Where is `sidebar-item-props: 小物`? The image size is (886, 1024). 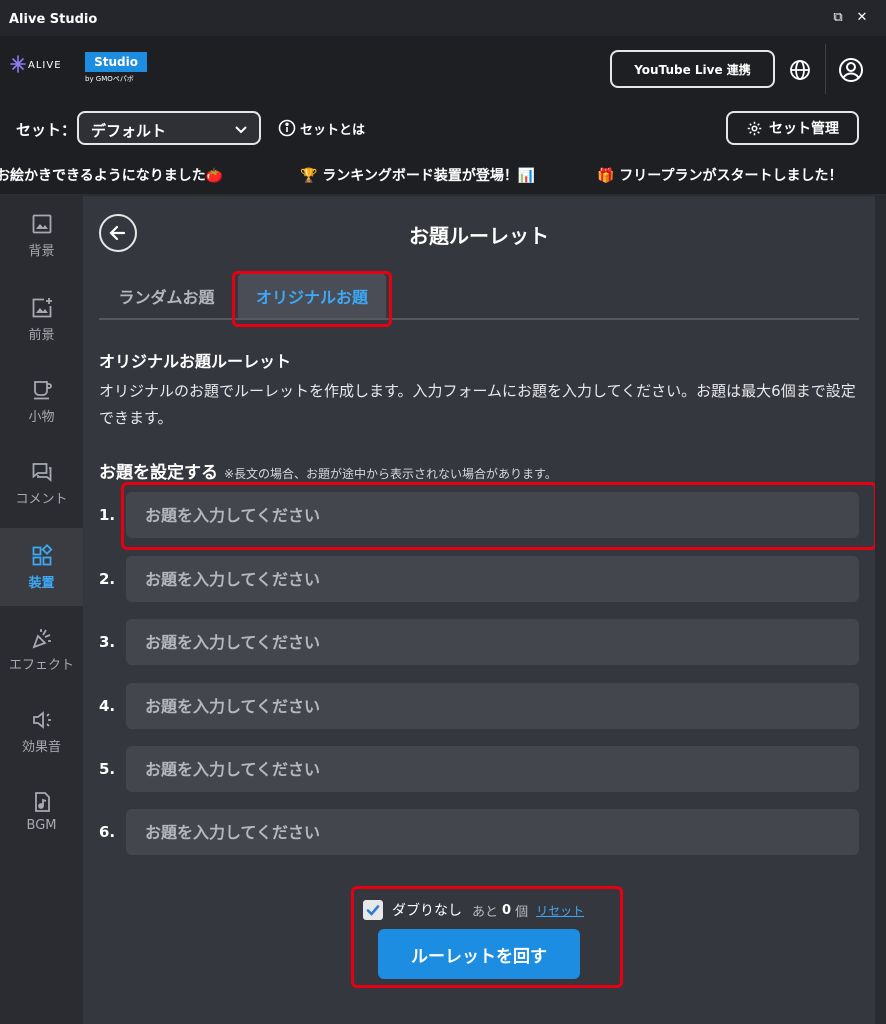
sidebar-item-props: 小物 is located at coordinates (41, 401).